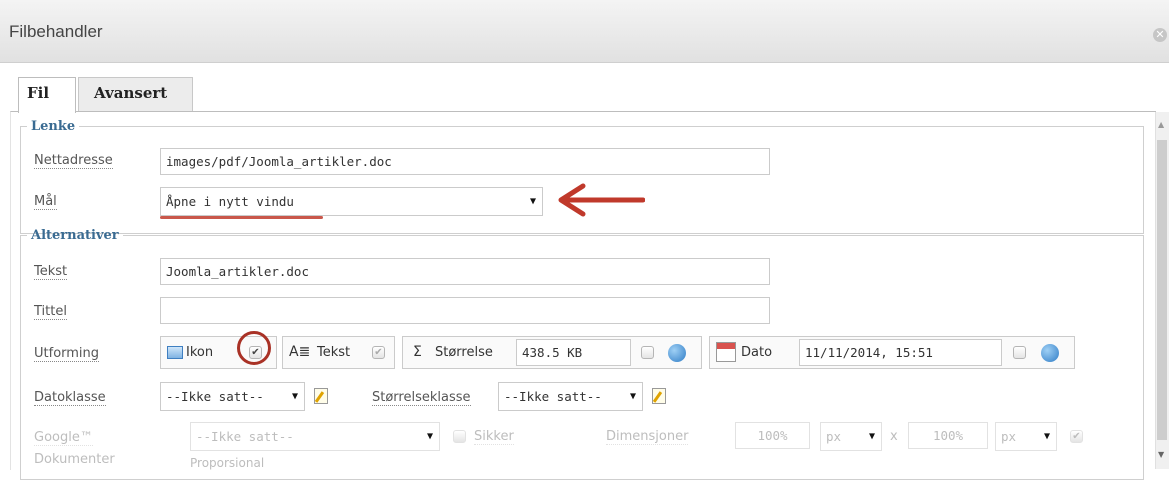 The width and height of the screenshot is (1169, 480). Describe the element at coordinates (378, 352) in the screenshot. I see `tekst-checkbox: ✔` at that location.